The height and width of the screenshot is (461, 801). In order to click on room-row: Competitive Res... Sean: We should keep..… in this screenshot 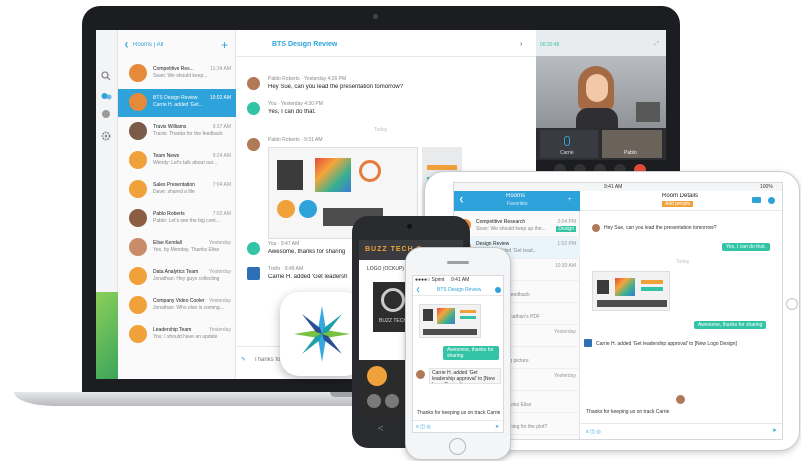, I will do `click(177, 74)`.